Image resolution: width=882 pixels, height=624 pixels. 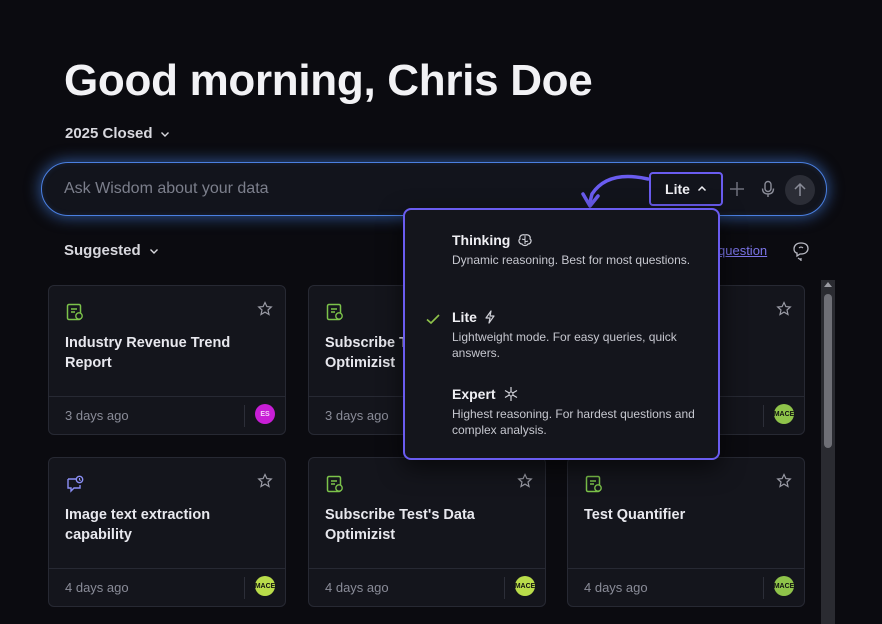 What do you see at coordinates (490, 317) in the screenshot?
I see `bolt-icon` at bounding box center [490, 317].